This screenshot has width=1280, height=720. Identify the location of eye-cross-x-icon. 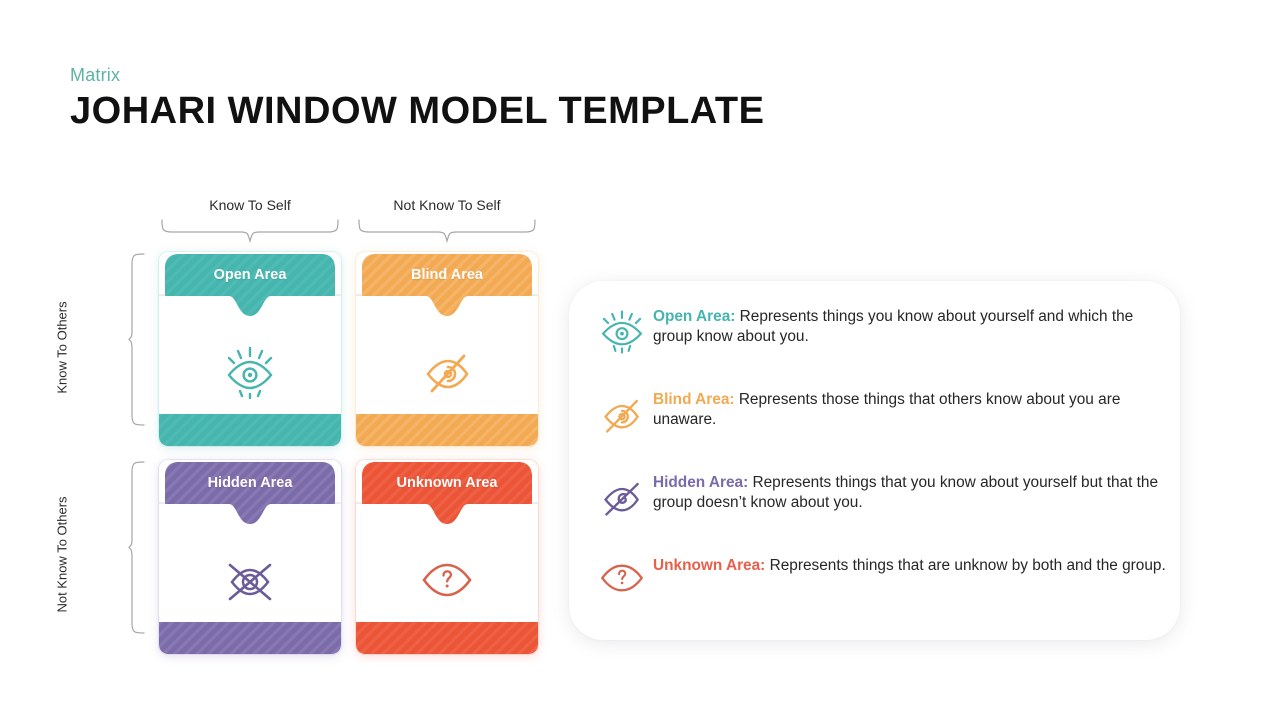
(250, 580).